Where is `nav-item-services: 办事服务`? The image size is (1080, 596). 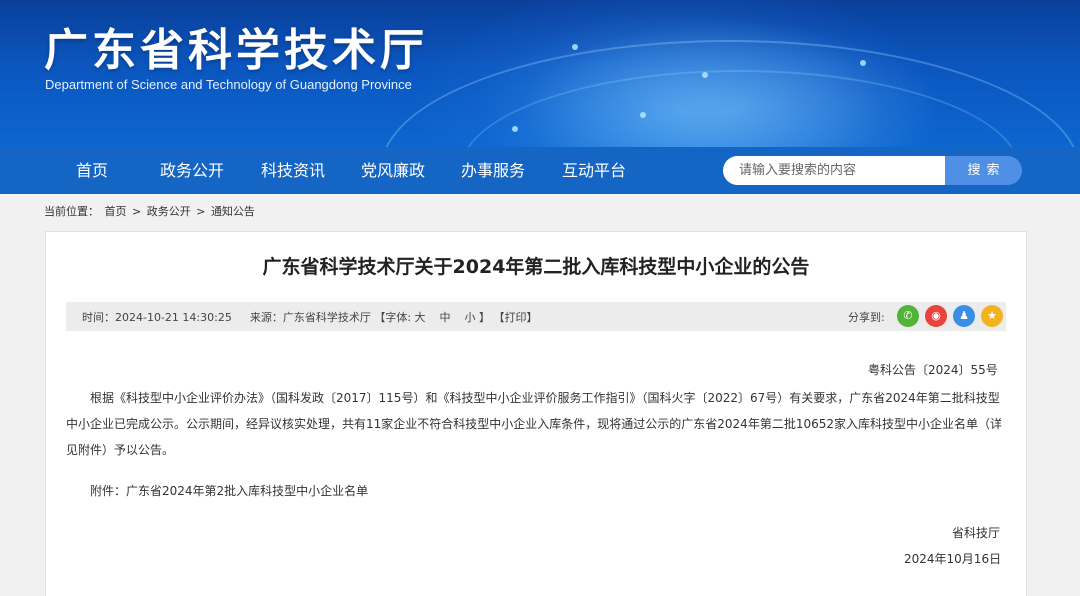
nav-item-services: 办事服务 is located at coordinates (493, 170).